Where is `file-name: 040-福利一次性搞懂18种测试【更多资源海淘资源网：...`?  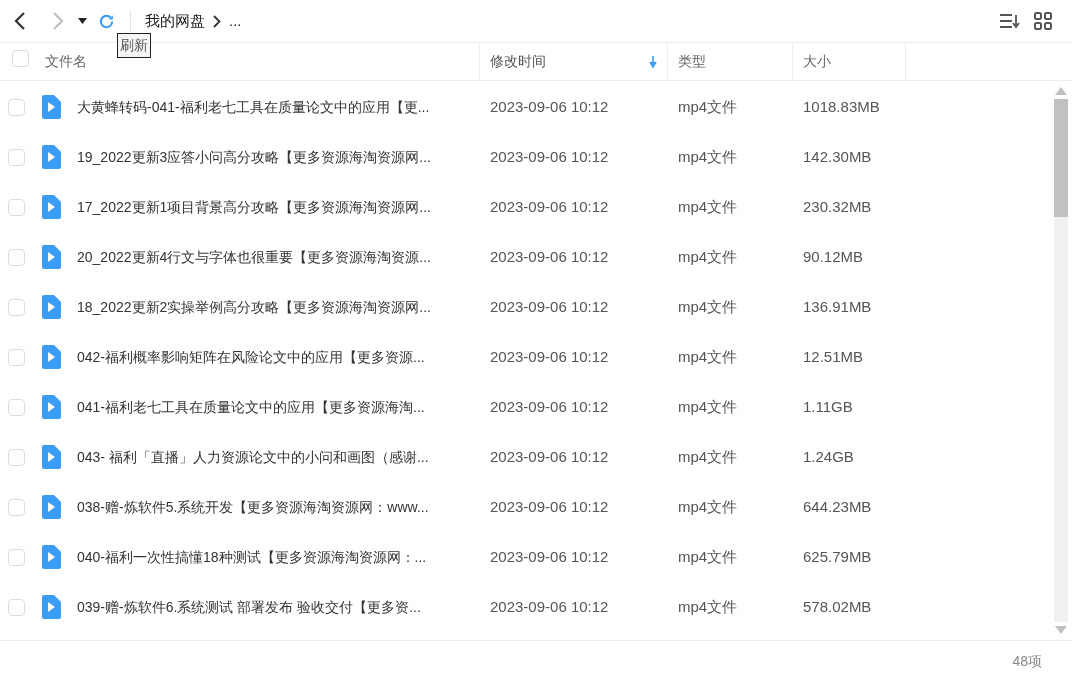
file-name: 040-福利一次性搞懂18种测试【更多资源海淘资源网：... is located at coordinates (252, 557).